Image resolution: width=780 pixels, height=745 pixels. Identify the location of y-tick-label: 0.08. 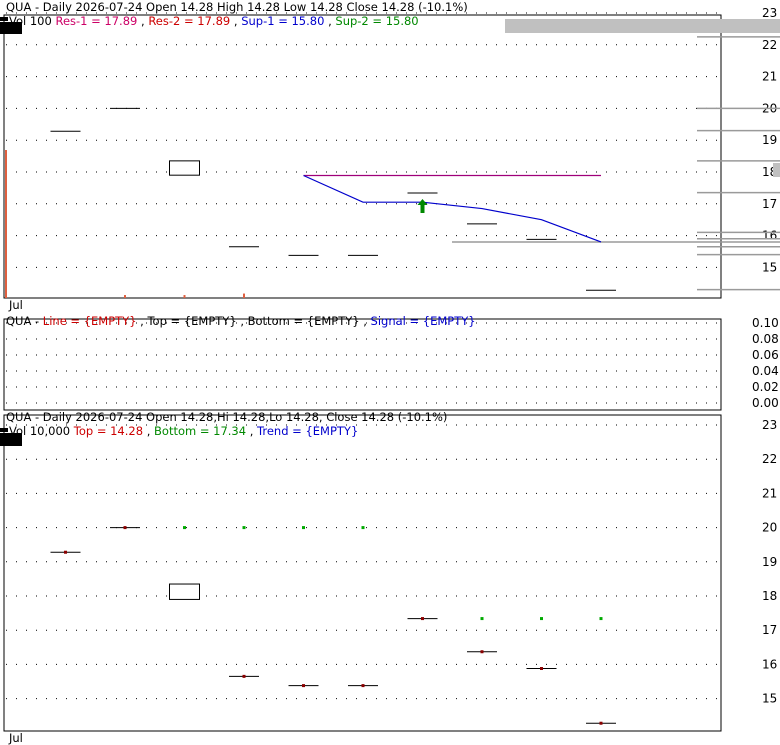
(765, 339).